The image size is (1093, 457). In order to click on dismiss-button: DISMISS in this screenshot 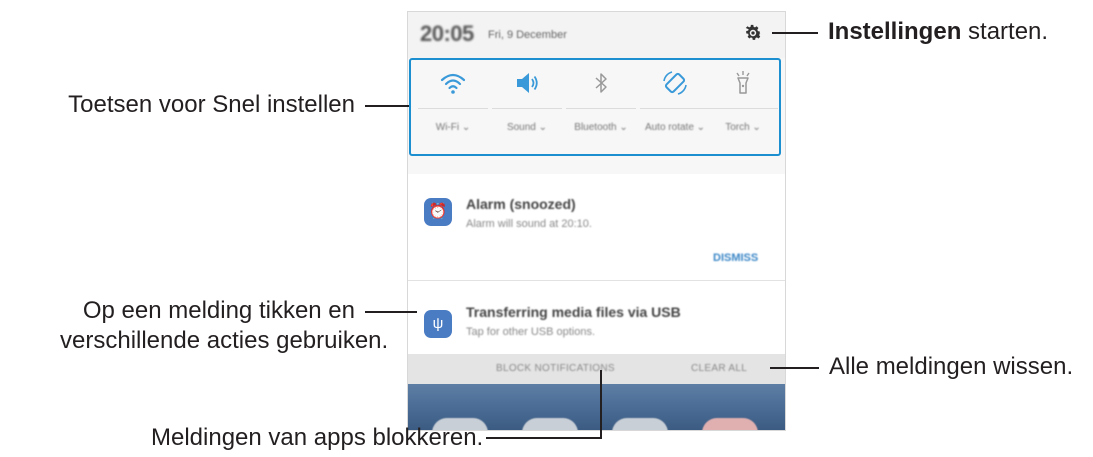, I will do `click(735, 258)`.